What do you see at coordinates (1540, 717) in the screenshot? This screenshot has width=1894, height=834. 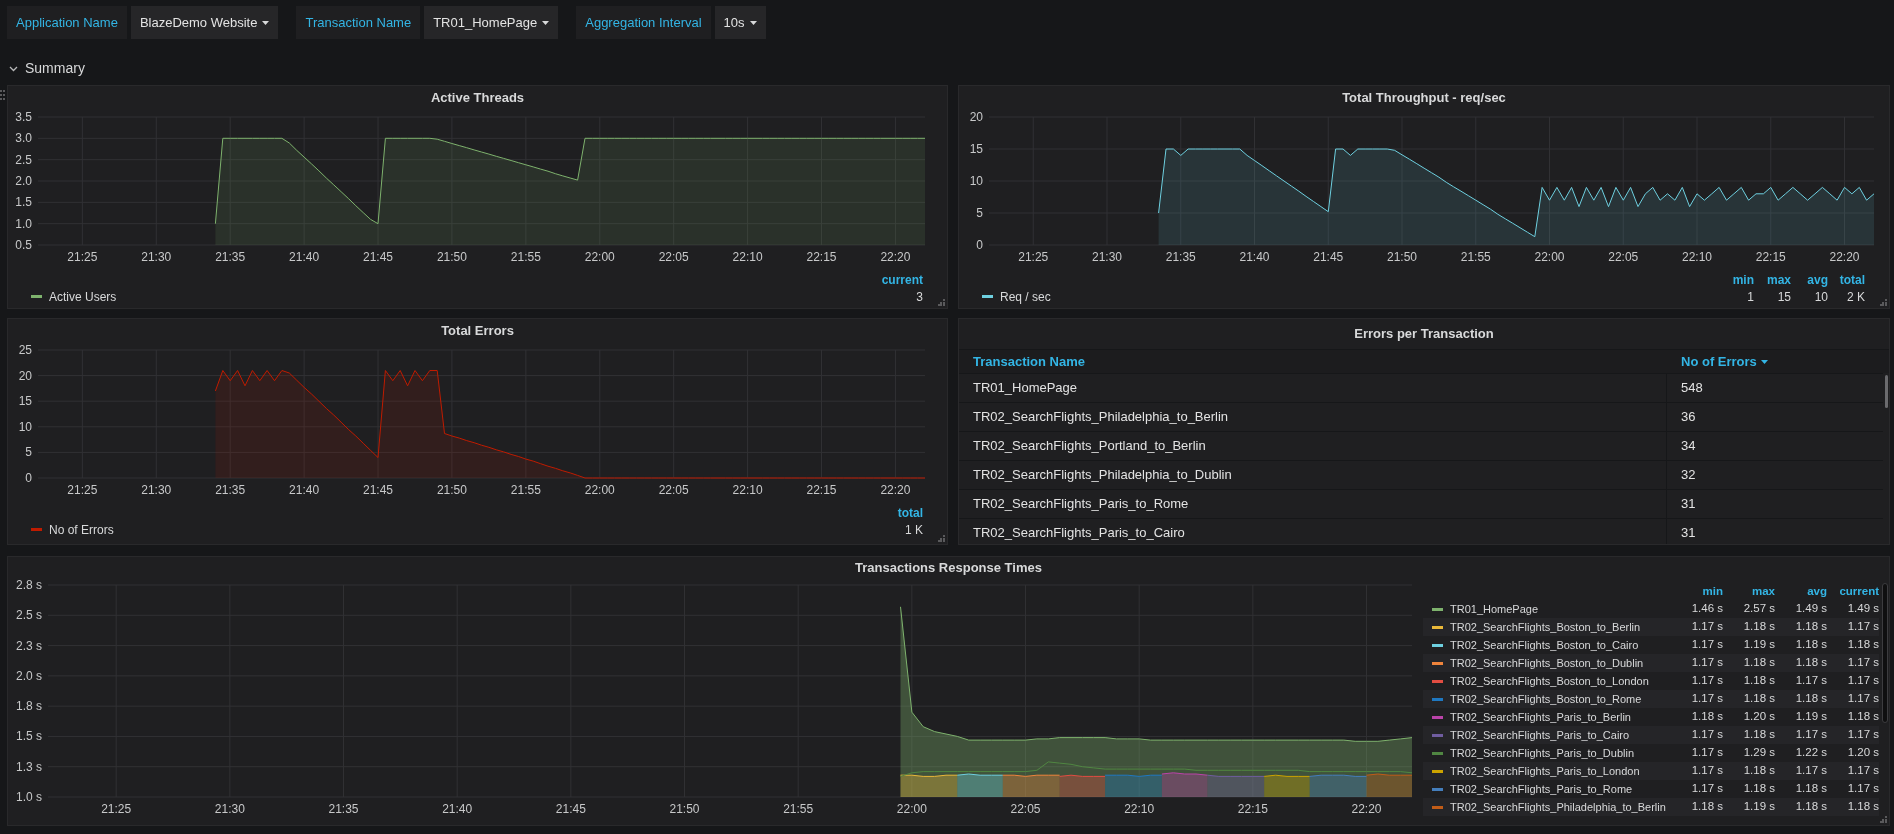 I see `legend-series-name: TR02_SearchFlights_Paris_to_Berlin` at bounding box center [1540, 717].